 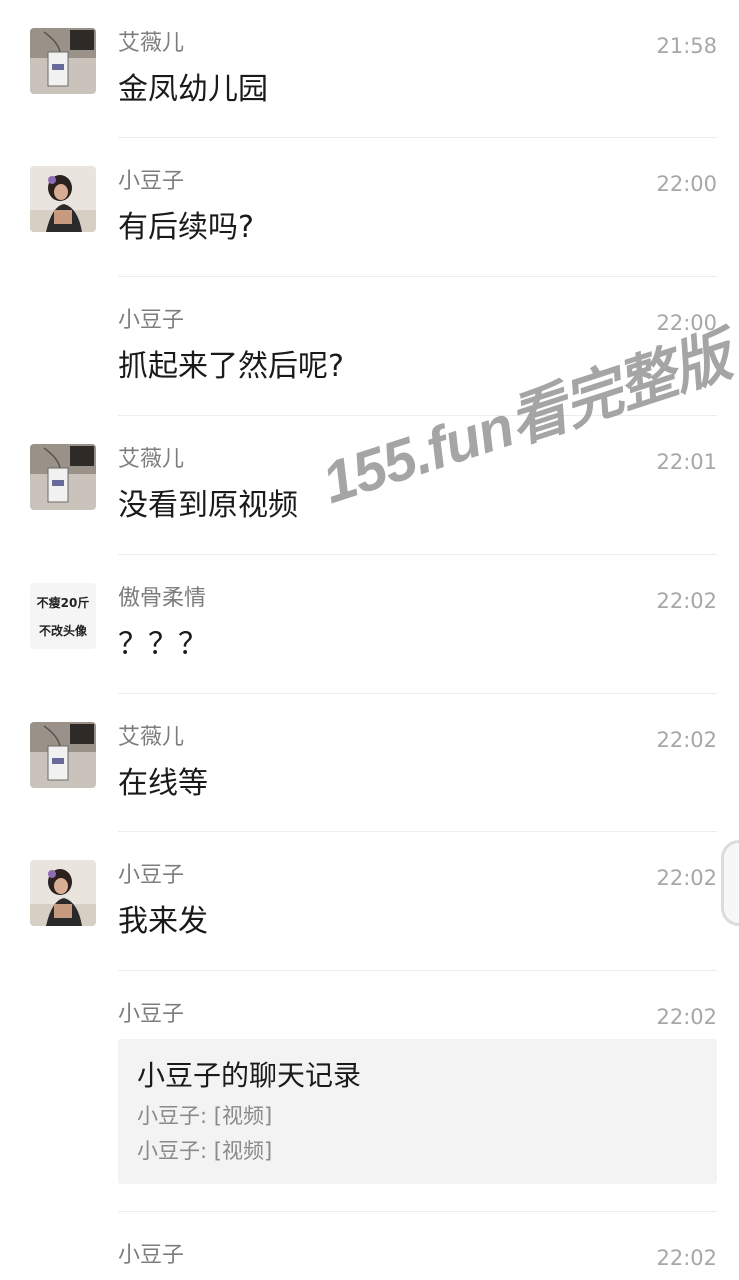 What do you see at coordinates (162, 598) in the screenshot?
I see `sender-name: 傲骨柔情` at bounding box center [162, 598].